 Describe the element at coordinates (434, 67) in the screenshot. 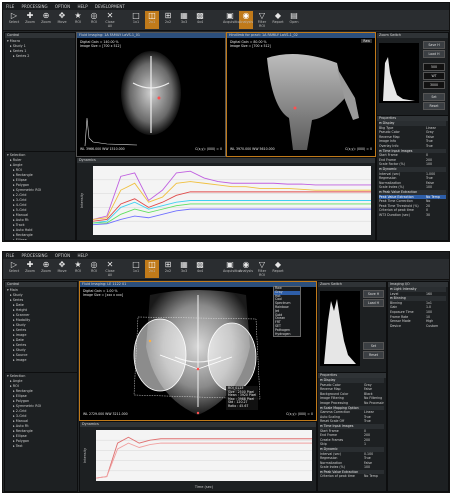

I see `min-field: 500` at that location.